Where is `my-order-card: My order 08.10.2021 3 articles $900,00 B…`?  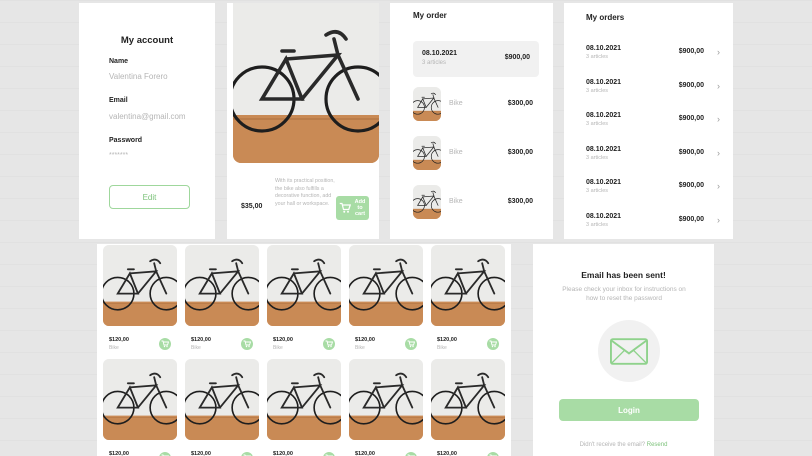
my-order-card: My order 08.10.2021 3 articles $900,00 B… is located at coordinates (471, 121).